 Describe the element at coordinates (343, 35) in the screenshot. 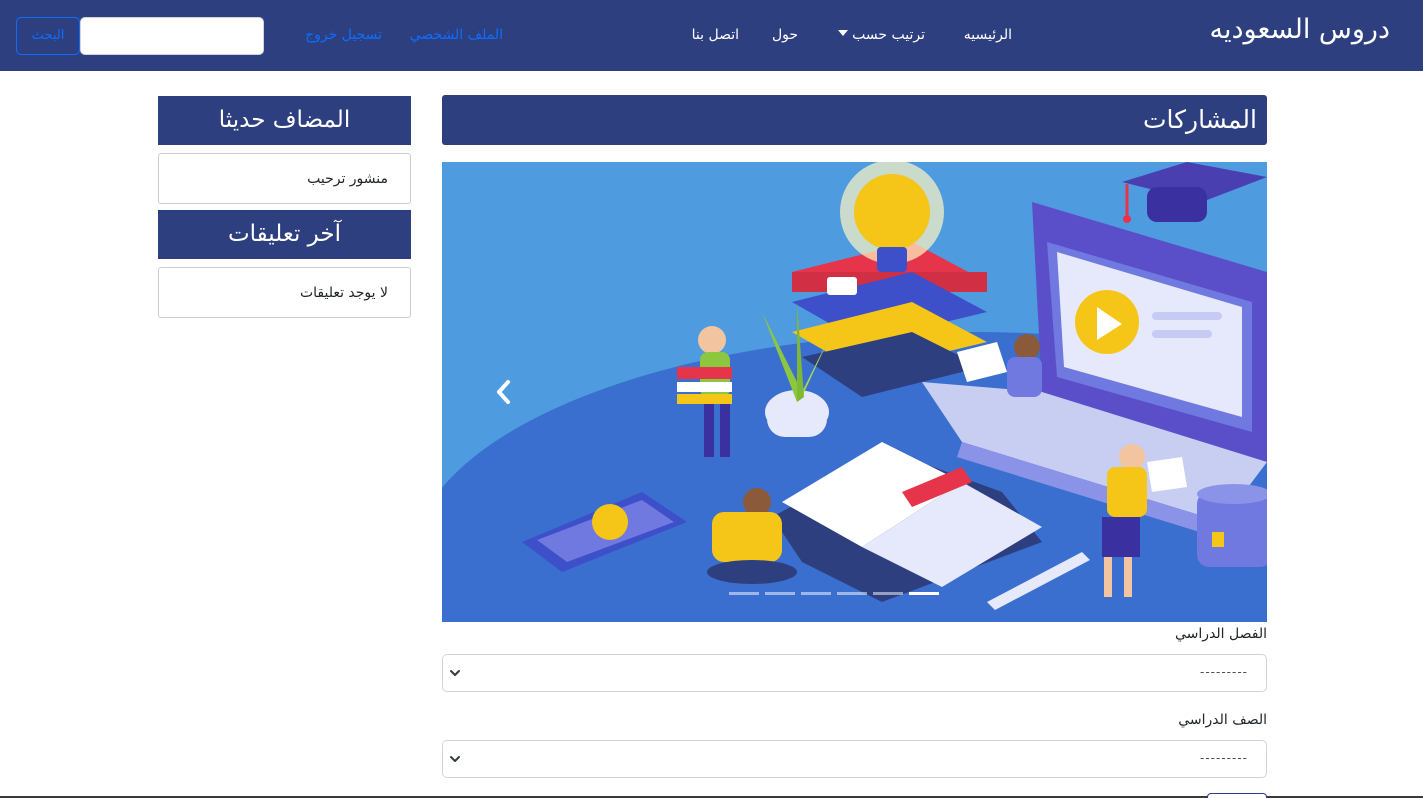

I see `logout-link: تسجيل خروج` at that location.